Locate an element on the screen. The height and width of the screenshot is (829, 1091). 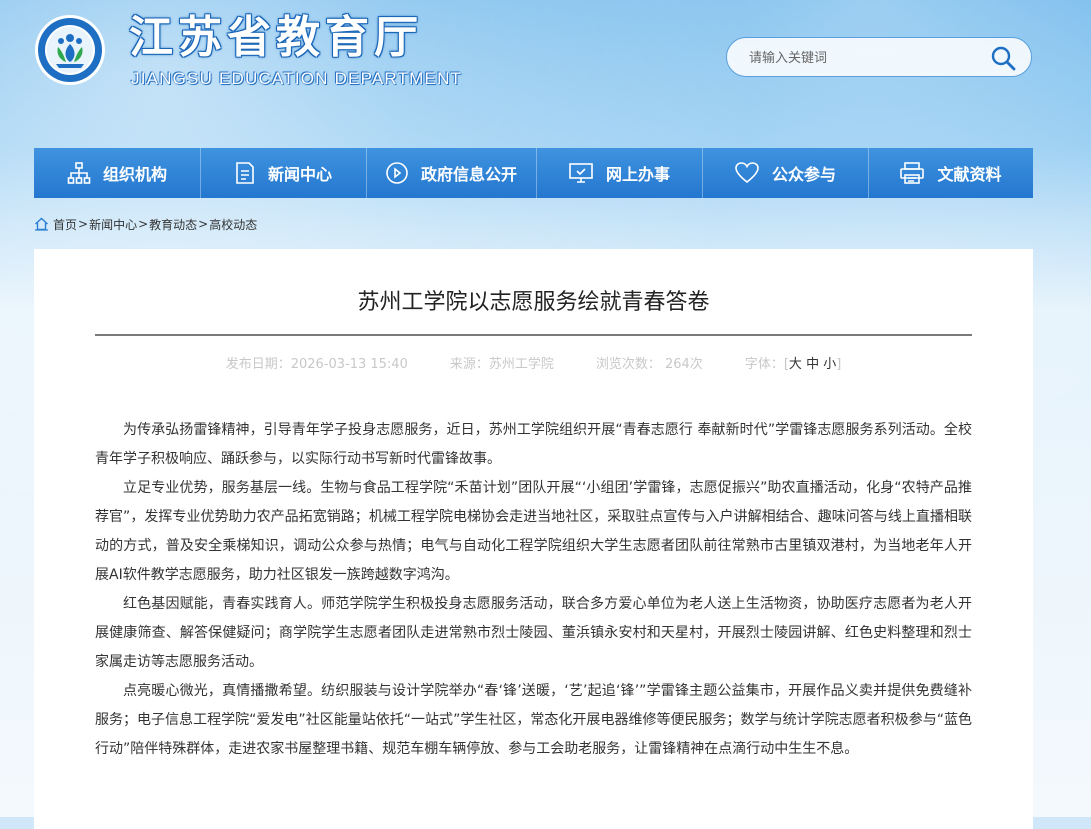
article-title: 苏州工学院以志愿服务绘就青春答卷 is located at coordinates (533, 302).